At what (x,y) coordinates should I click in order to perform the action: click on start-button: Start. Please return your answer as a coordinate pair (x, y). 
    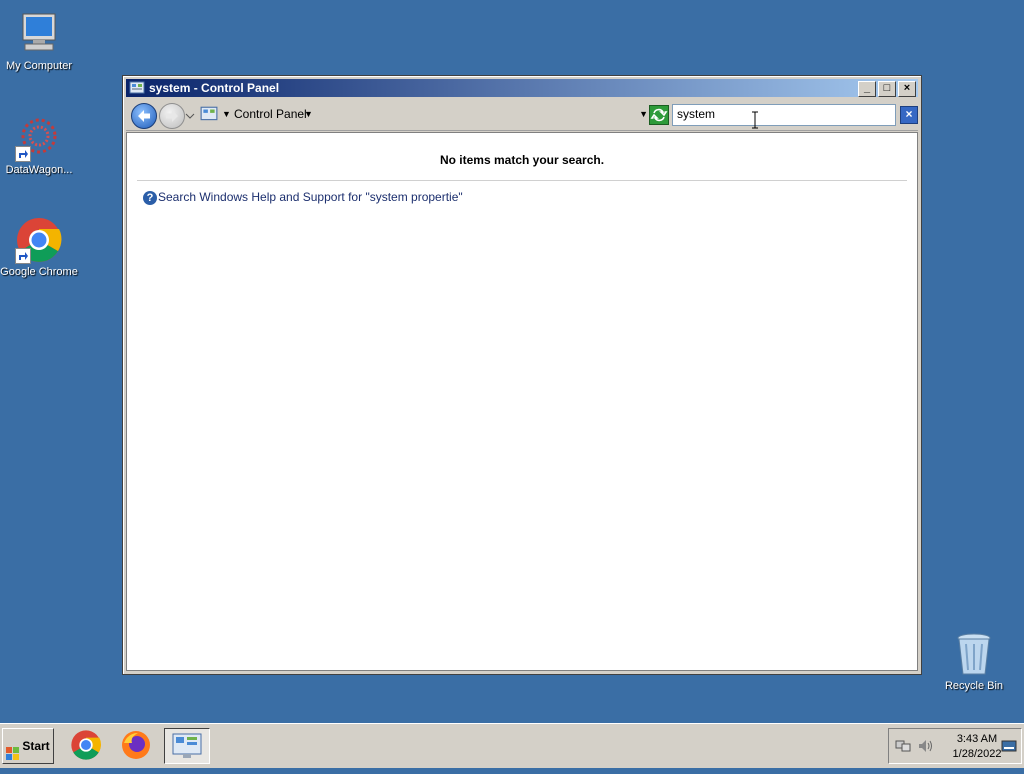
    Looking at the image, I should click on (28, 746).